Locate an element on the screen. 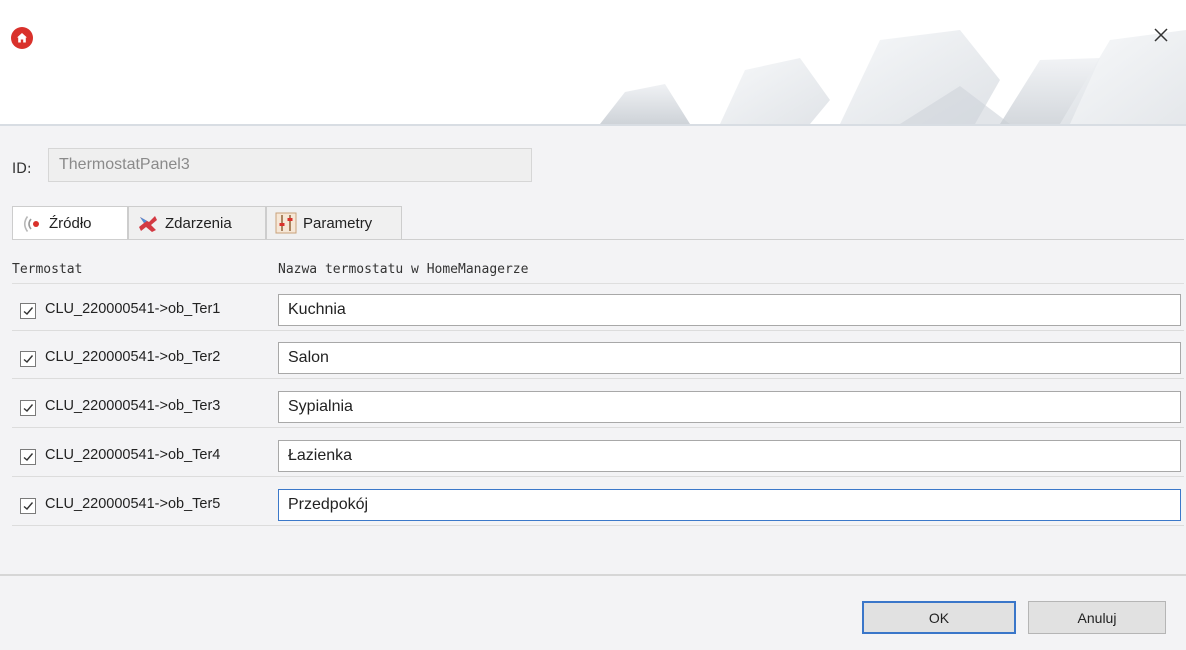 This screenshot has width=1186, height=650. tab-events-label: Zdarzenia is located at coordinates (198, 223).